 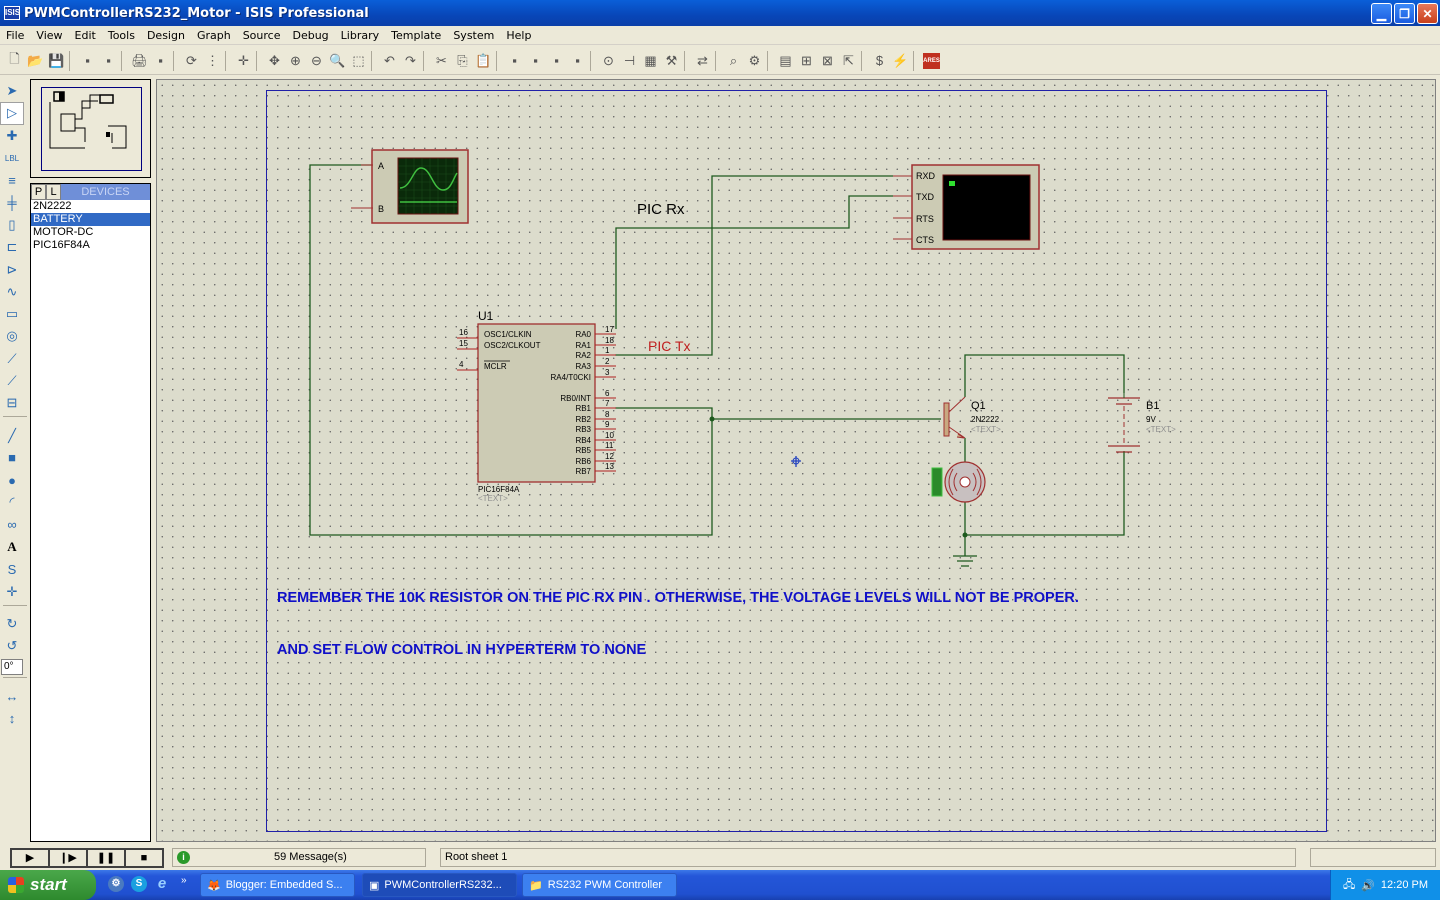 I want to click on quicklaunch-app-icon: ⚙, so click(x=116, y=884).